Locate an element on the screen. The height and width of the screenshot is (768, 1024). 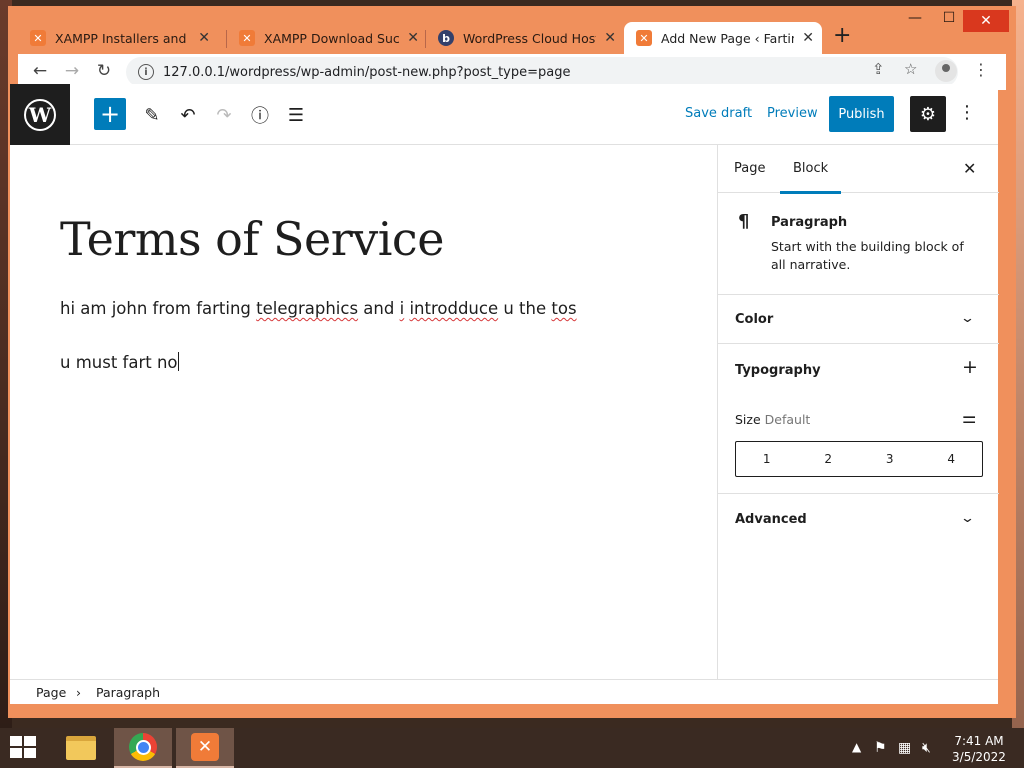
font-size-label: Size Default is located at coordinates (772, 419).